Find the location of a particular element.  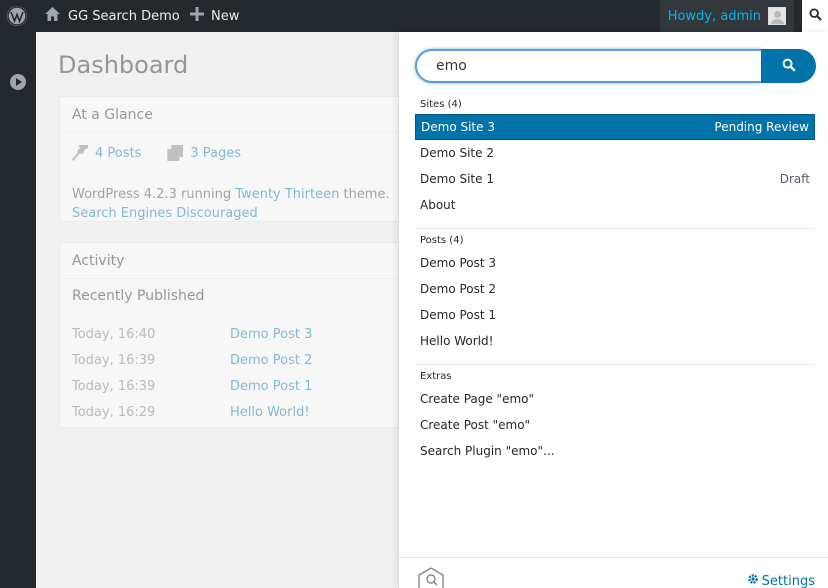

result-status: Pending Review is located at coordinates (761, 127).